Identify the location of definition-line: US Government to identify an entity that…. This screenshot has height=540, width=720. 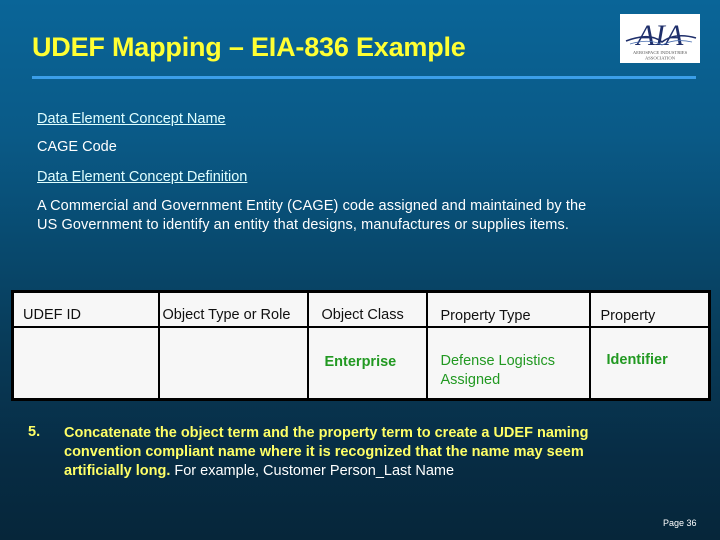
(303, 225).